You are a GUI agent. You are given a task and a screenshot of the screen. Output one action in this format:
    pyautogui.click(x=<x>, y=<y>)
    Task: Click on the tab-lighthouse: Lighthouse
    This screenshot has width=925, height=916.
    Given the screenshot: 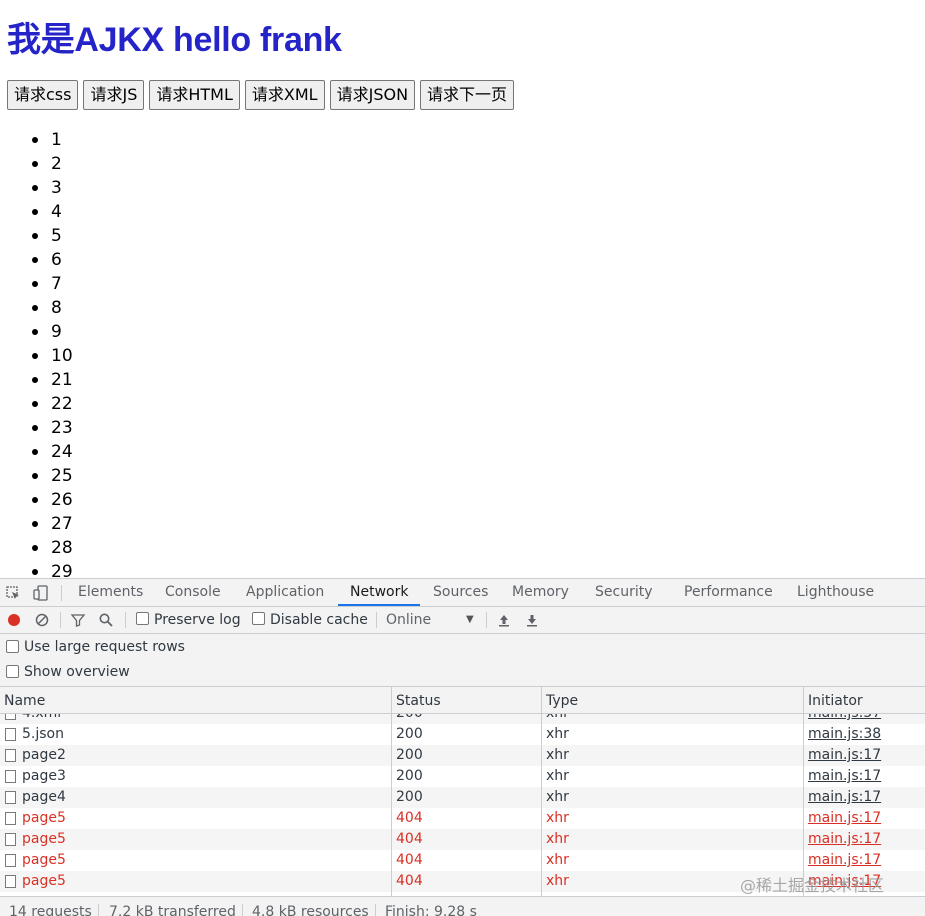 What is the action you would take?
    pyautogui.click(x=835, y=592)
    